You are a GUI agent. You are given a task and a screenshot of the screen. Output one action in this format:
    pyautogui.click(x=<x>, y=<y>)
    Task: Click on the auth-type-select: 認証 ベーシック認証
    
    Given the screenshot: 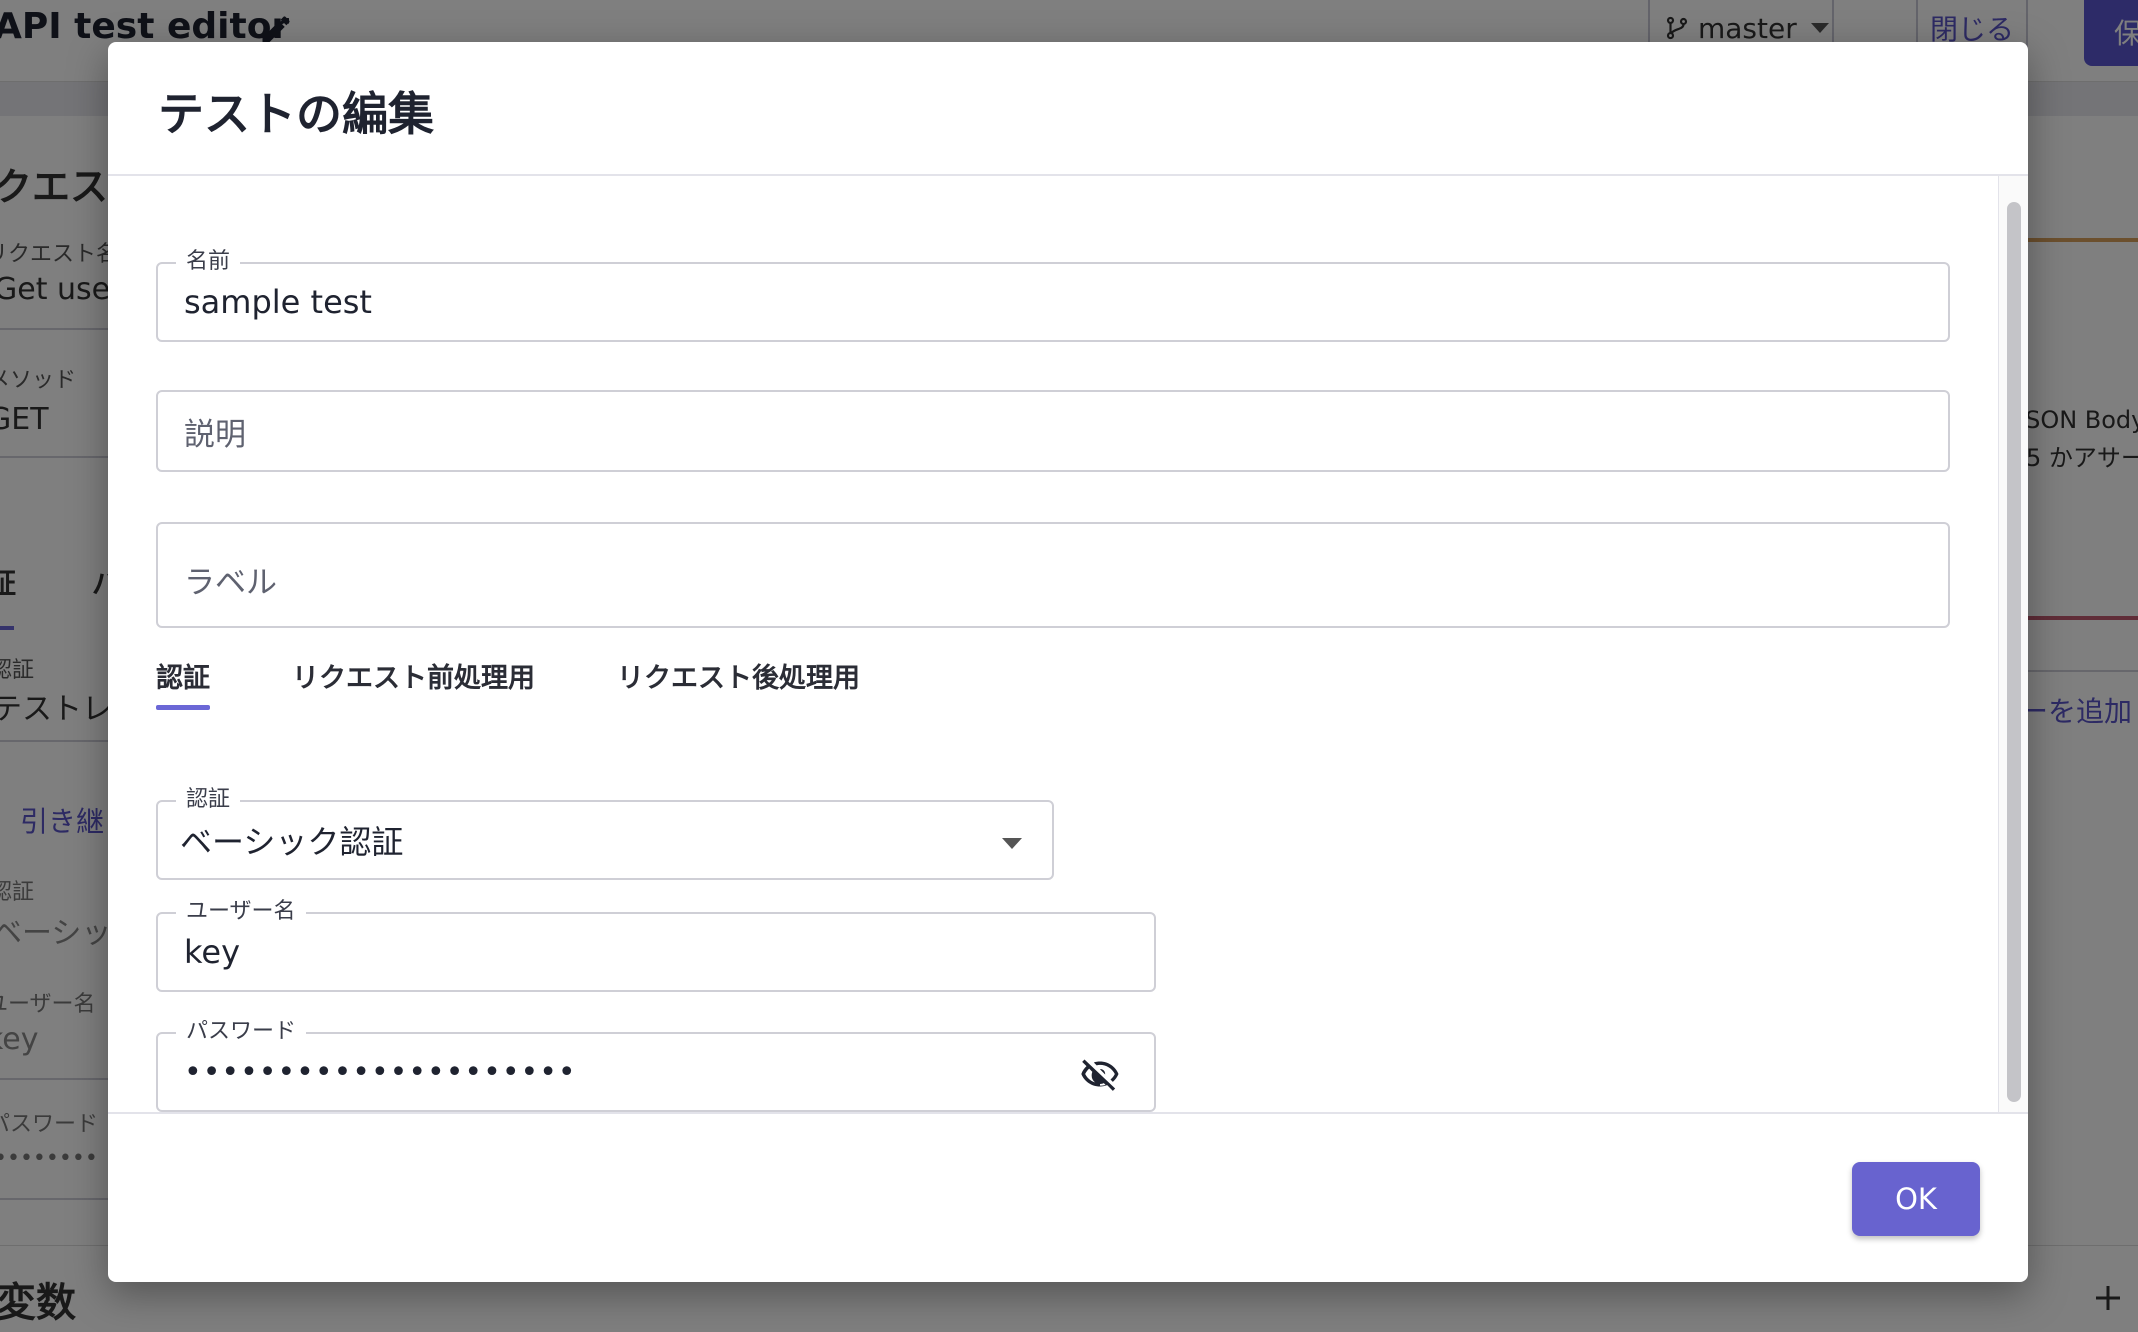 What is the action you would take?
    pyautogui.click(x=605, y=833)
    